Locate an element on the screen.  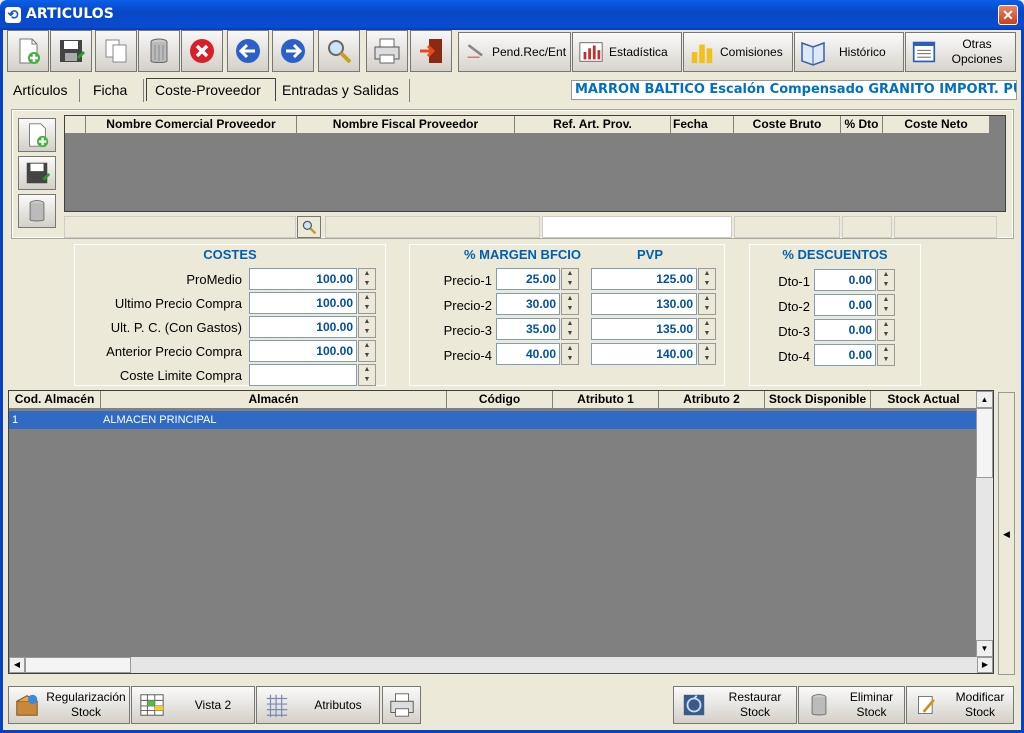
margen-3-input: 35.00 is located at coordinates (528, 329).